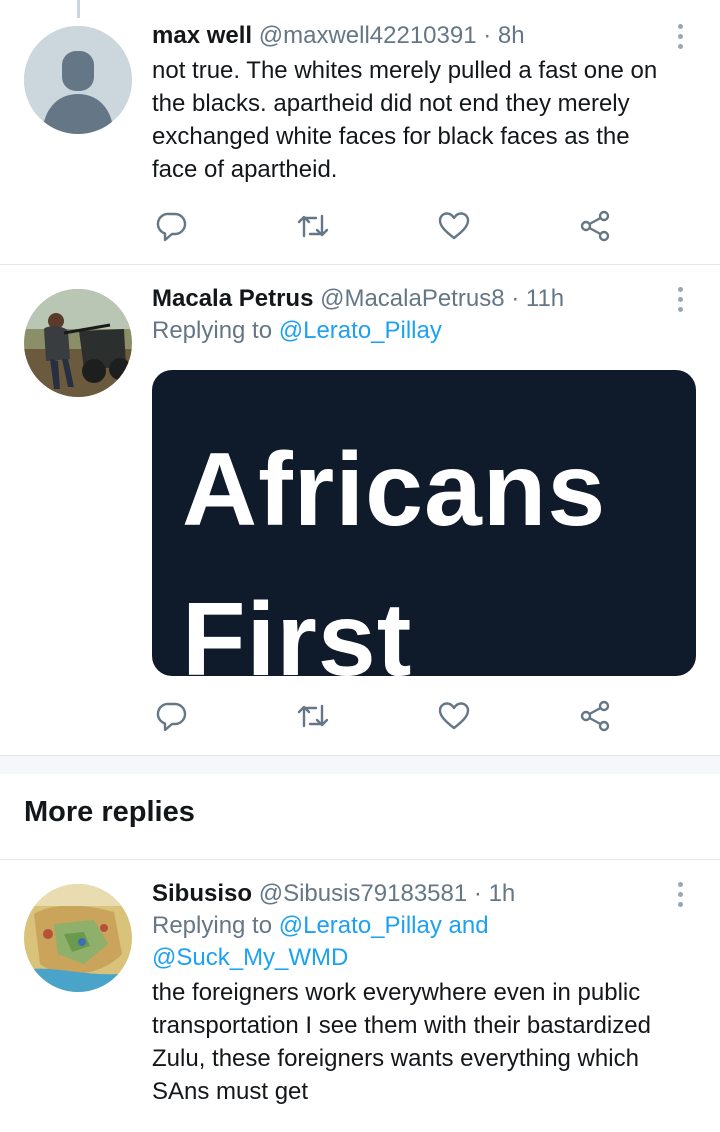 This screenshot has width=720, height=1132. Describe the element at coordinates (232, 298) in the screenshot. I see `display-name: Macala Petrus` at that location.